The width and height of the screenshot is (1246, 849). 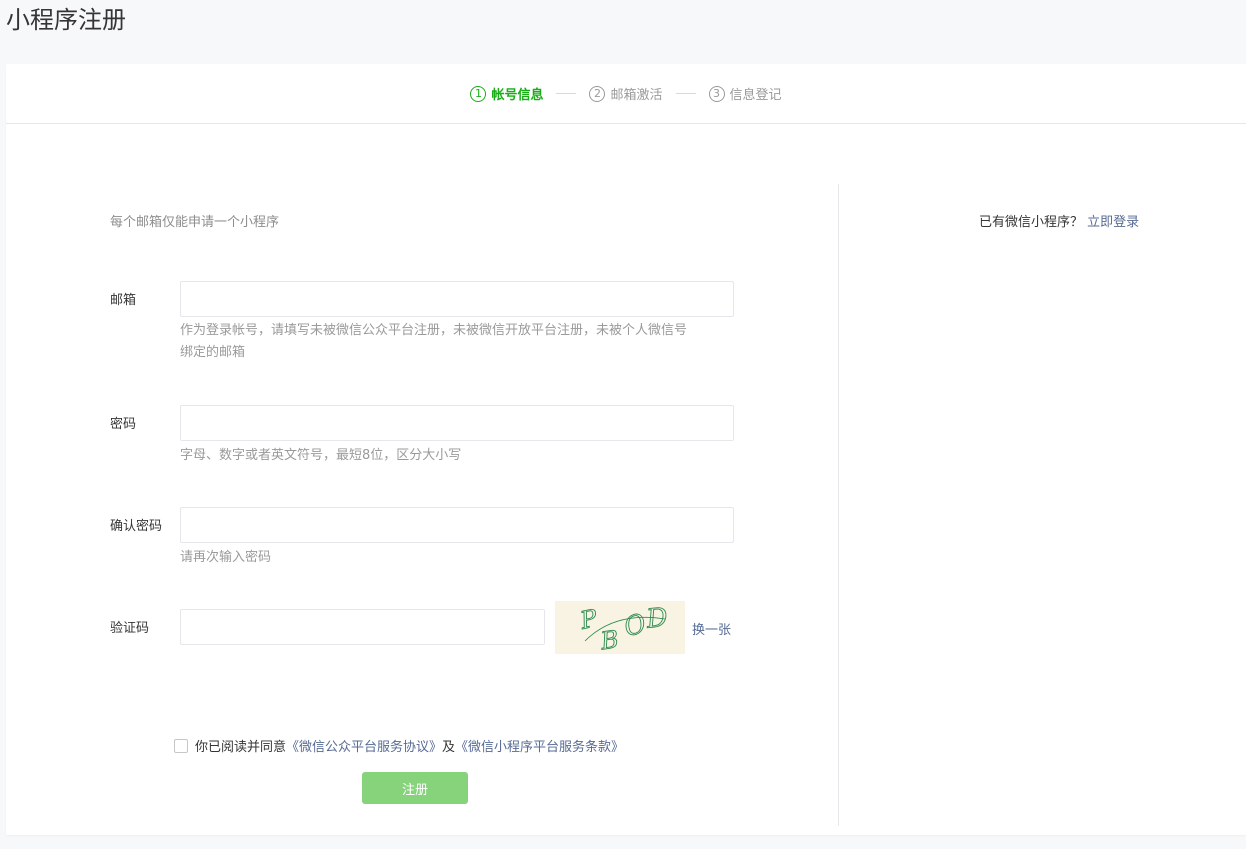 I want to click on captcha-char: B, so click(x=609, y=639).